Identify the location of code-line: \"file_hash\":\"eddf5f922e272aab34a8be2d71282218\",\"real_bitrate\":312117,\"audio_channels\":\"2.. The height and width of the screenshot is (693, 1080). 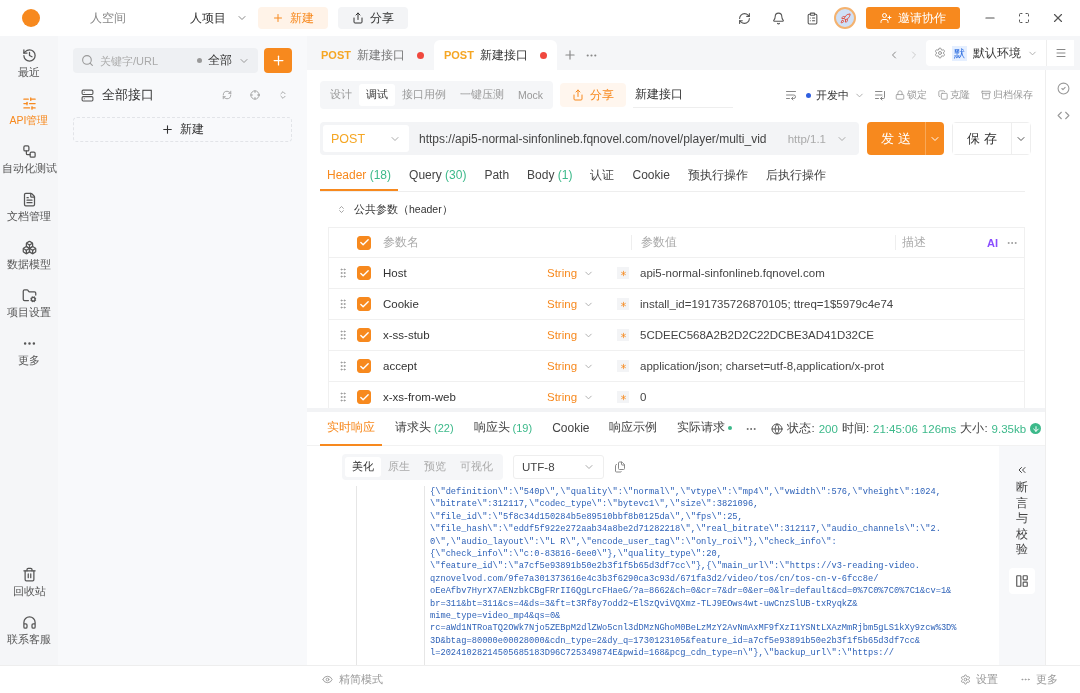
(686, 529).